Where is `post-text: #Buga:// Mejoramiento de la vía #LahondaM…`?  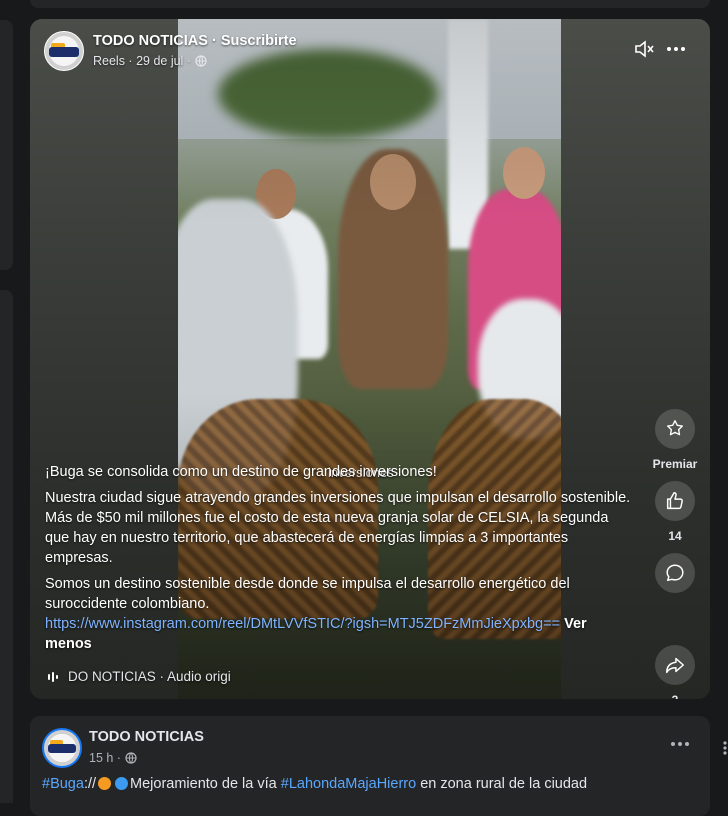 post-text: #Buga:// Mejoramiento de la vía #LahondaM… is located at coordinates (314, 784).